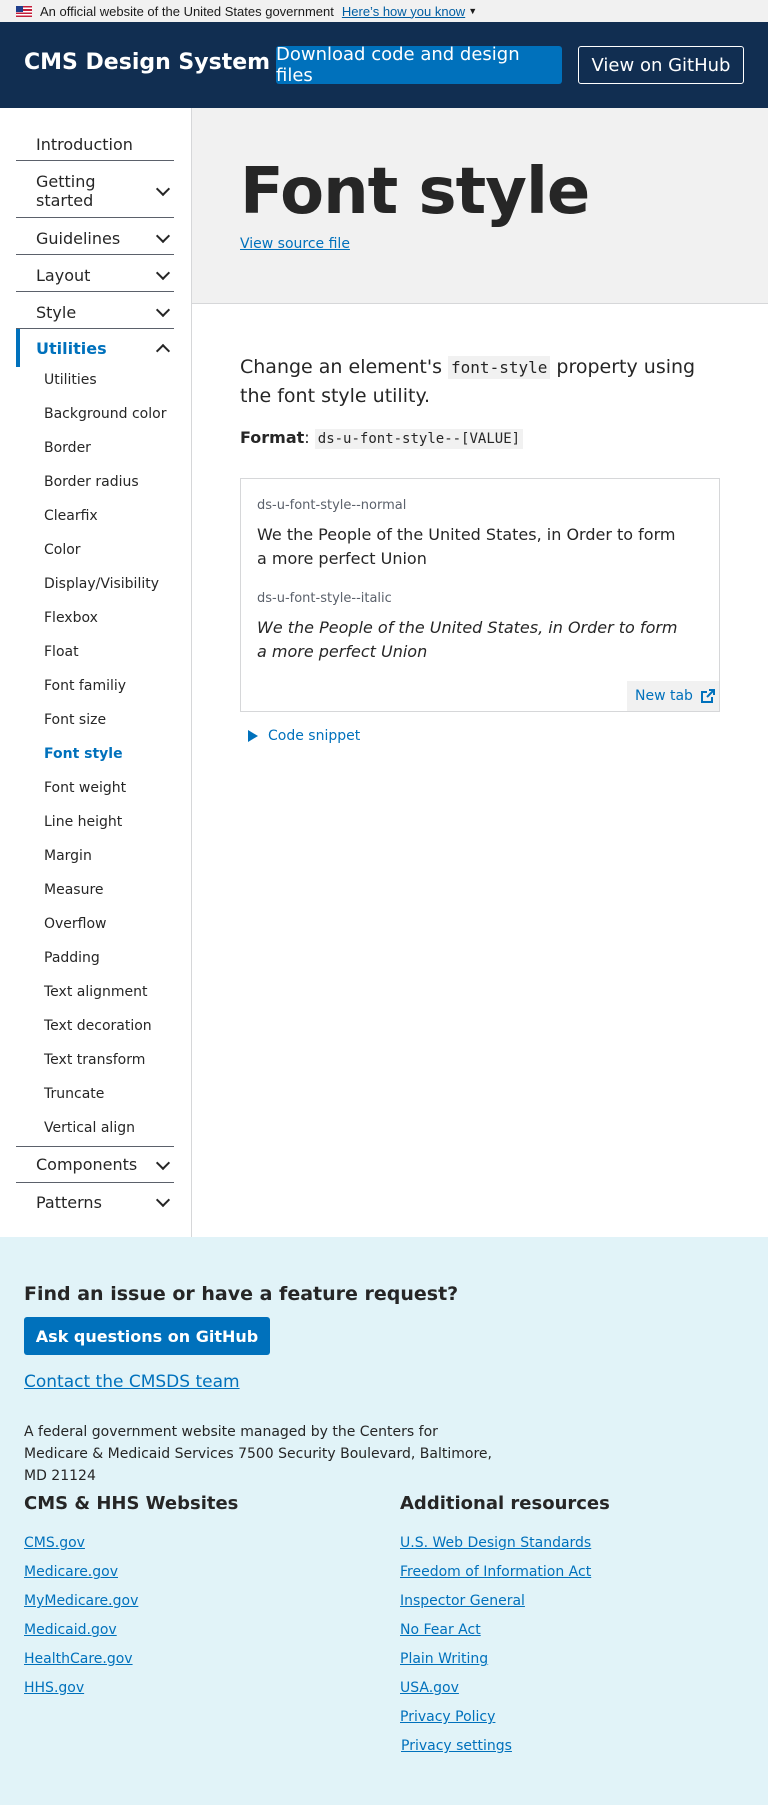  Describe the element at coordinates (74, 1094) in the screenshot. I see `subnav-item-truncate: Truncate` at that location.